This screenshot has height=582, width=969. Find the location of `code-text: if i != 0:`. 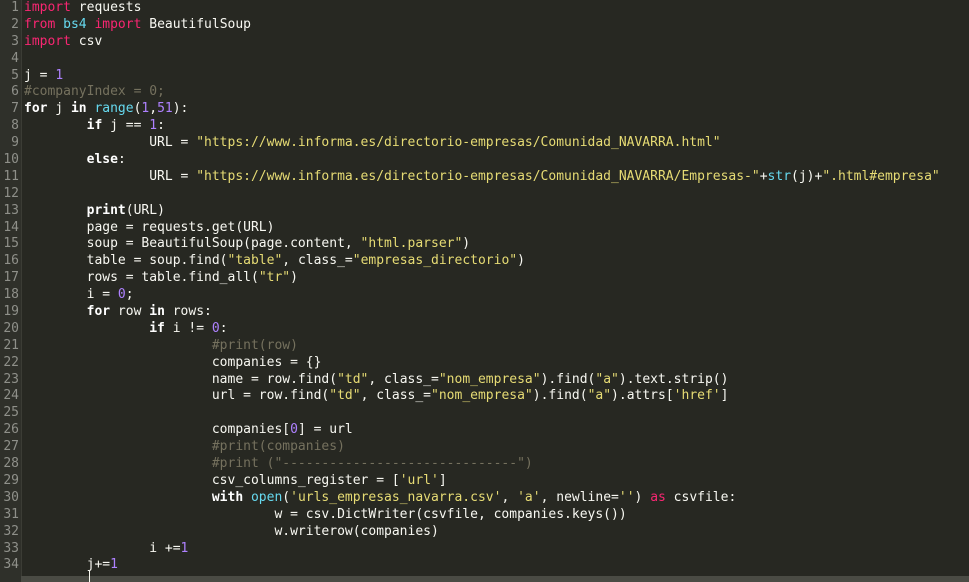

code-text: if i != 0: is located at coordinates (125, 329).